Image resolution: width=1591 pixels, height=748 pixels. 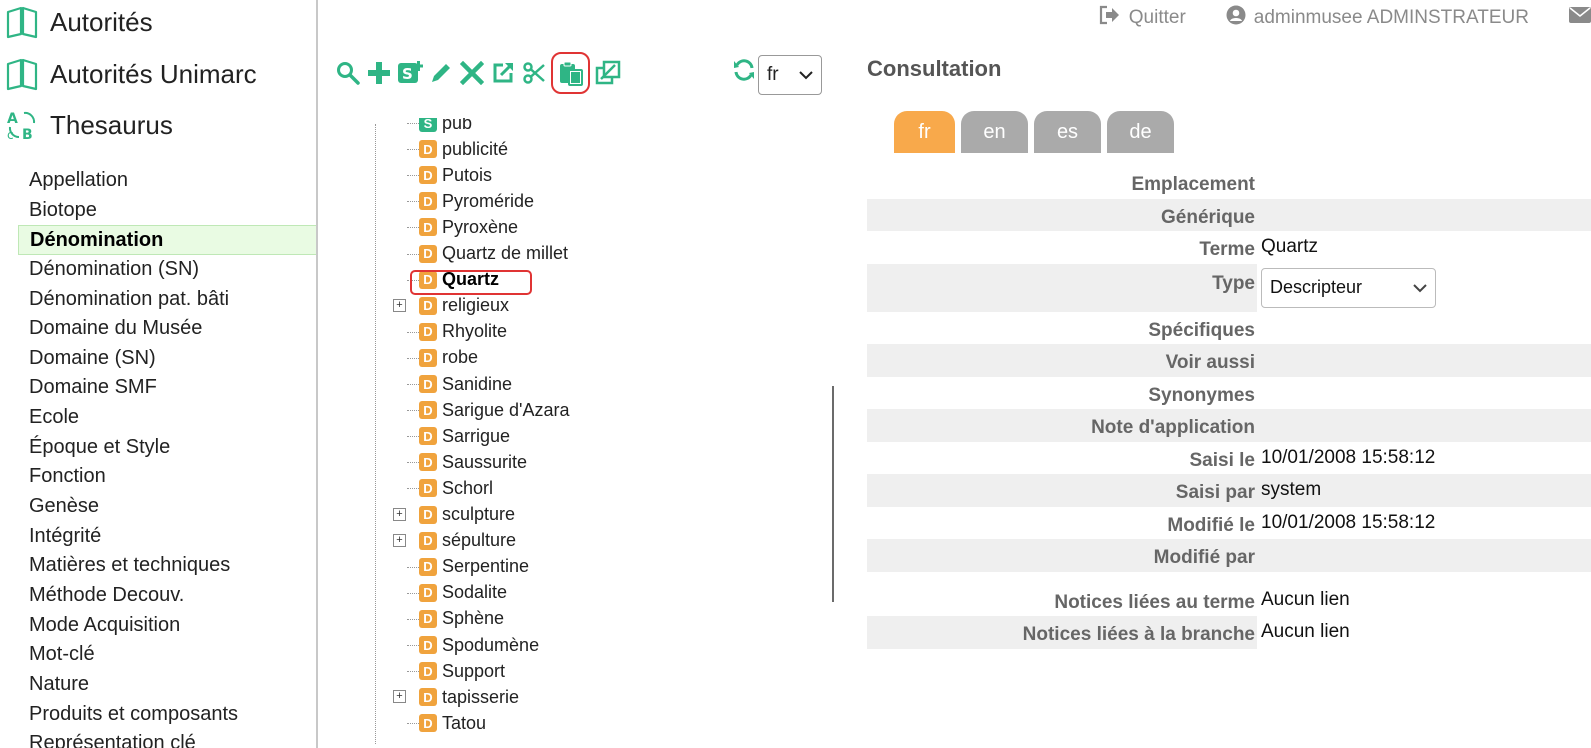 I want to click on row-voir-aussi: Voir aussi, so click(x=1229, y=360).